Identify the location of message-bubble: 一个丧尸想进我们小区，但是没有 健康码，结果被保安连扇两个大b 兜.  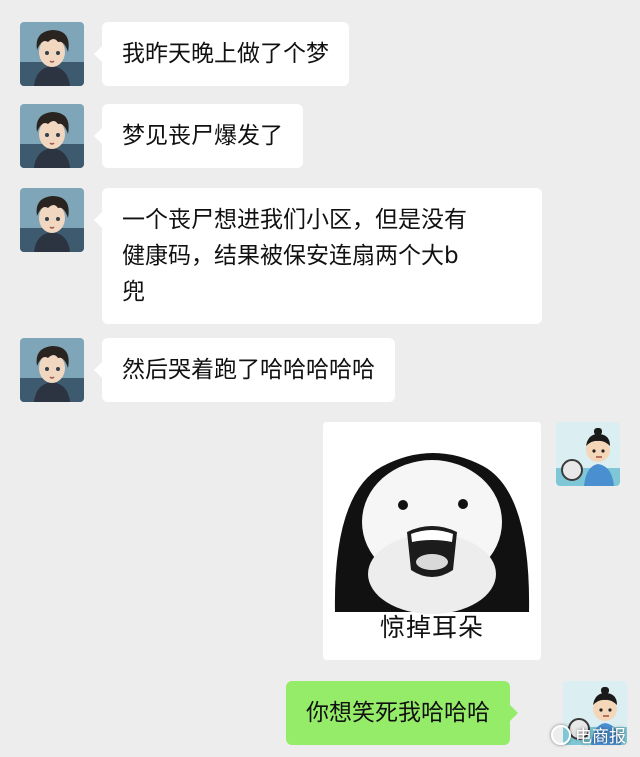
(318, 256).